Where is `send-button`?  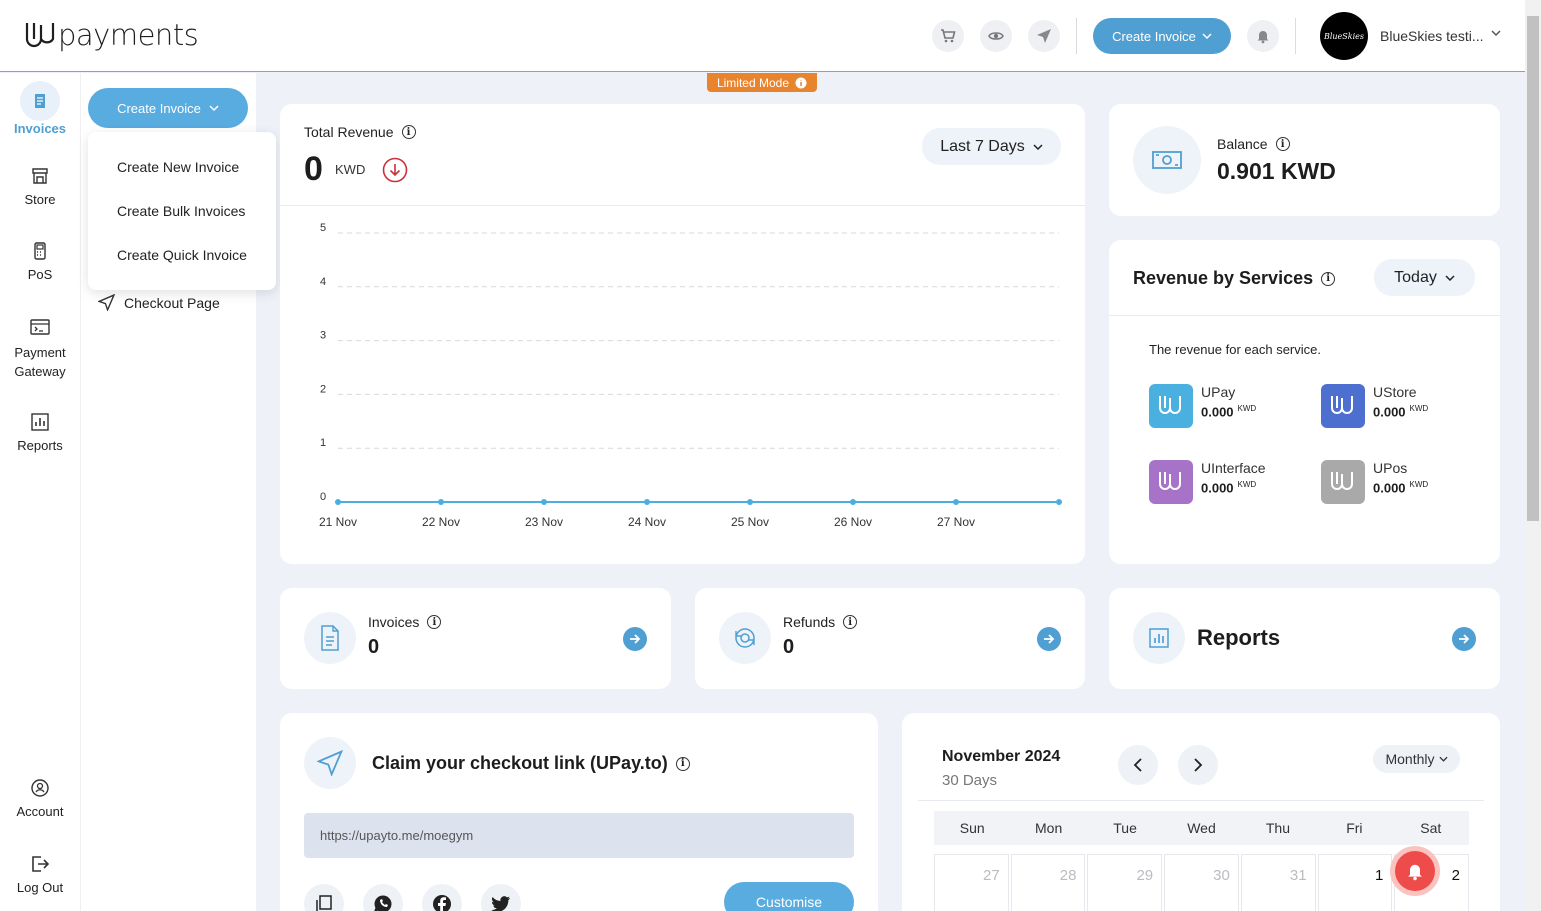 send-button is located at coordinates (1044, 36).